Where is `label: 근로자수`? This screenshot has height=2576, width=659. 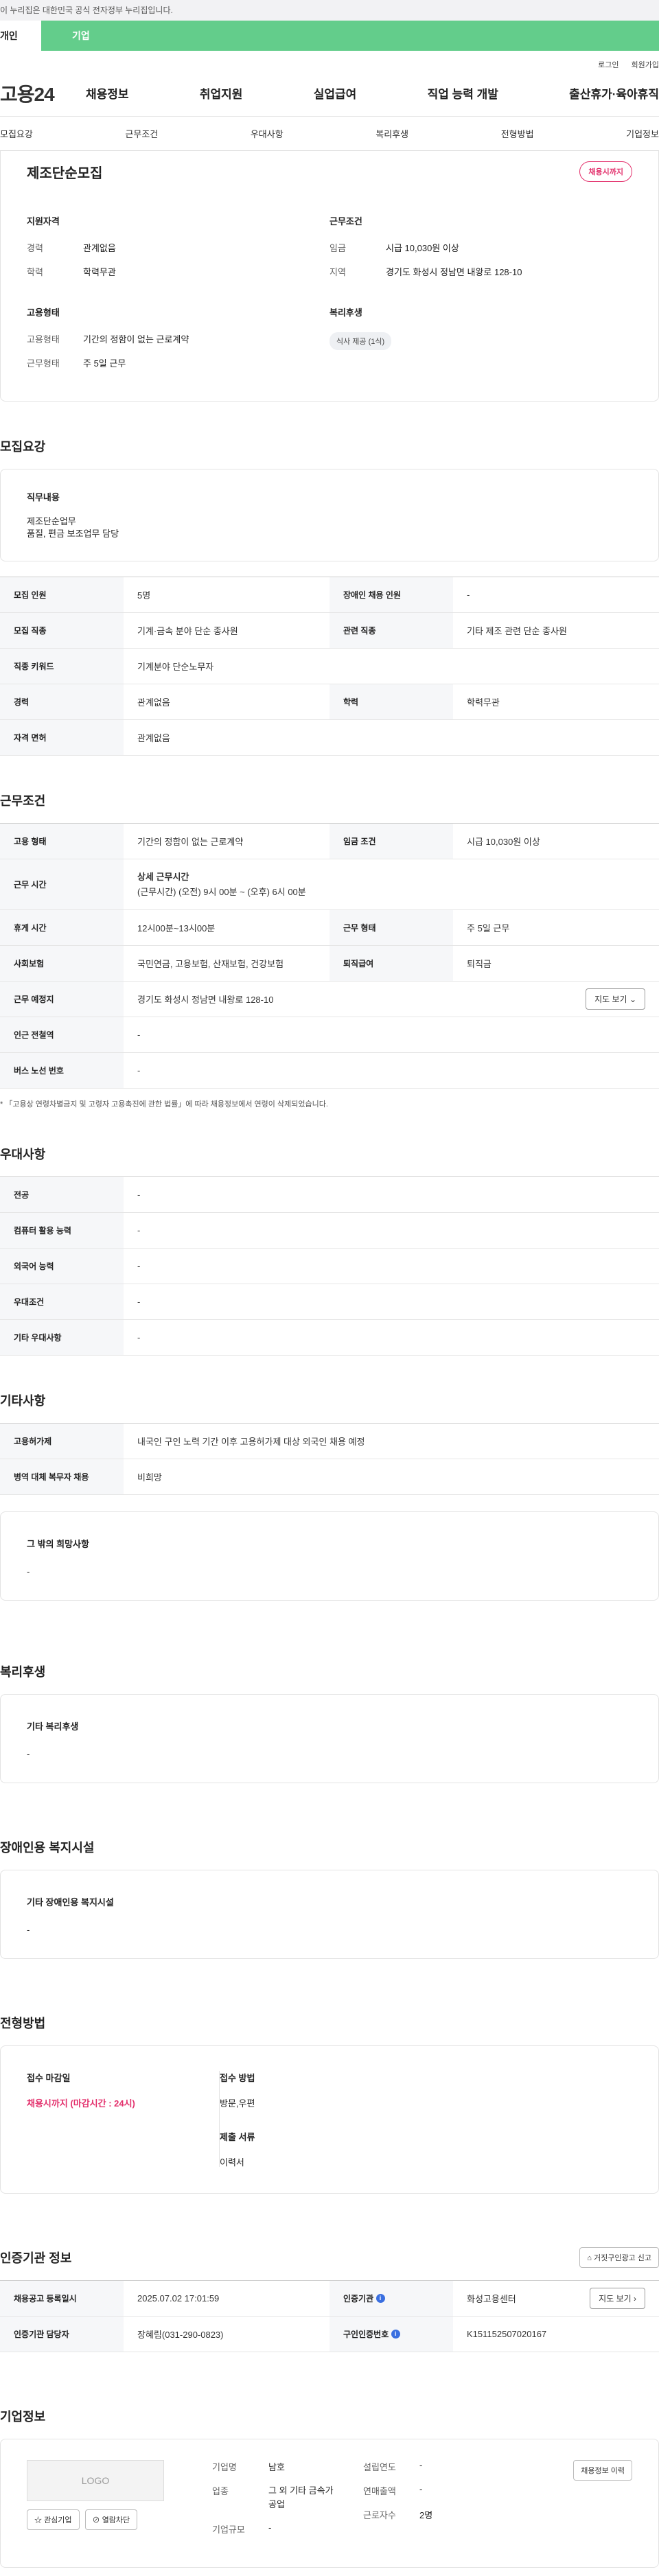 label: 근로자수 is located at coordinates (379, 2515).